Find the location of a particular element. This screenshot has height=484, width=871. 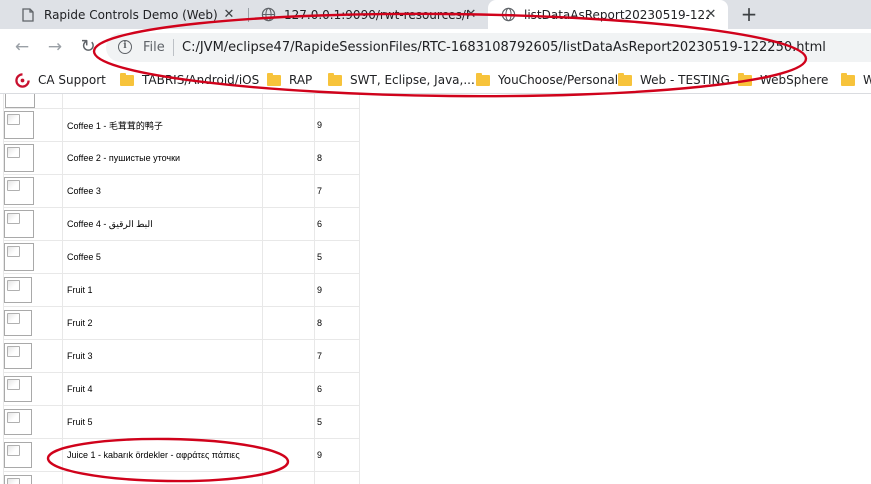

table-row: Fruit 2 8 is located at coordinates (181, 323).